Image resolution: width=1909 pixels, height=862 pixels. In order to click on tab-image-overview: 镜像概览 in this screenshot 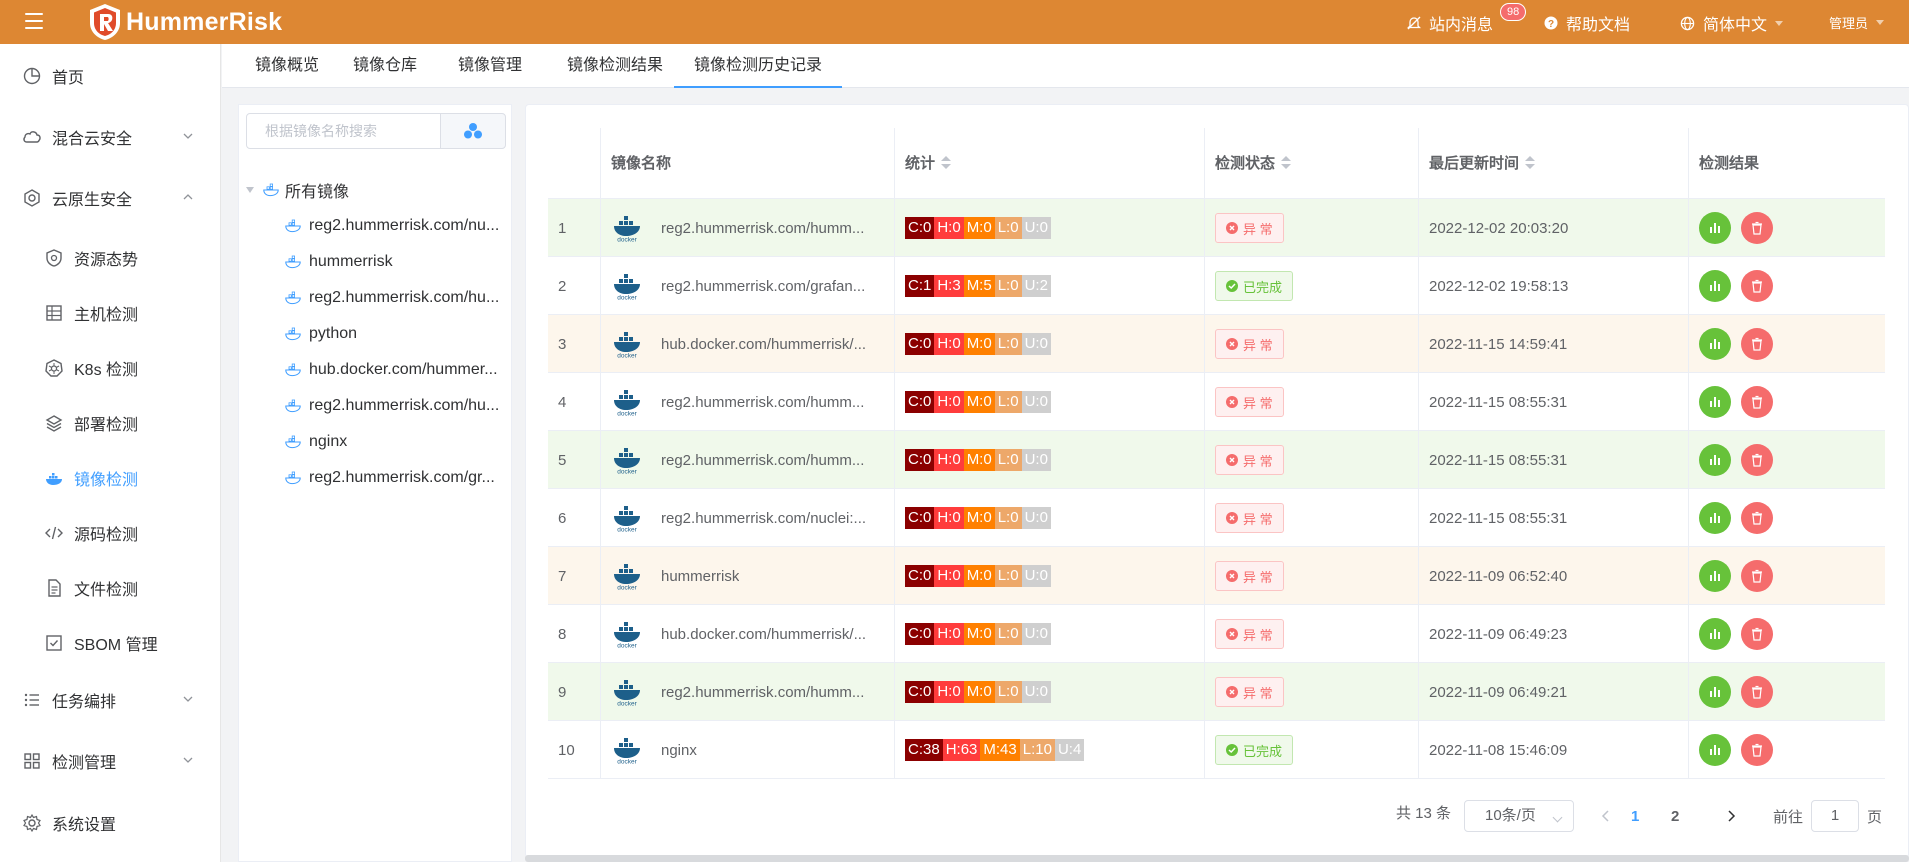, I will do `click(287, 66)`.